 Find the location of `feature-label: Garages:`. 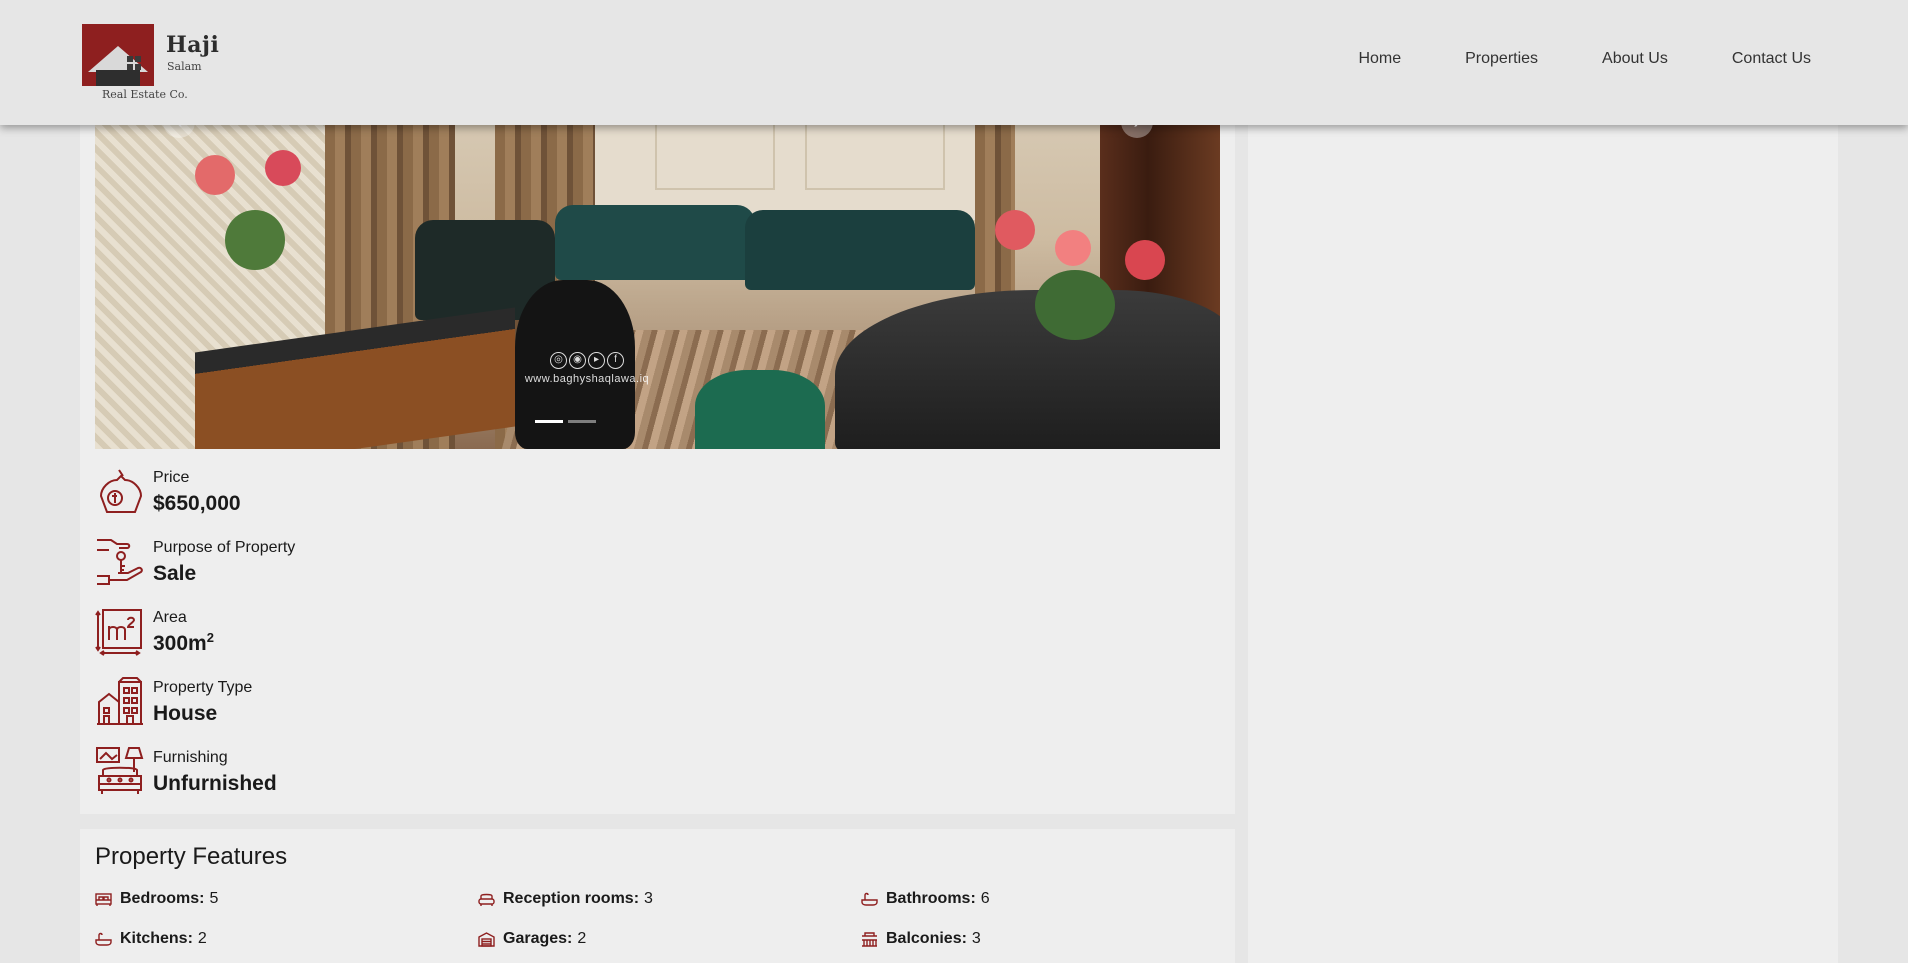

feature-label: Garages: is located at coordinates (538, 938).